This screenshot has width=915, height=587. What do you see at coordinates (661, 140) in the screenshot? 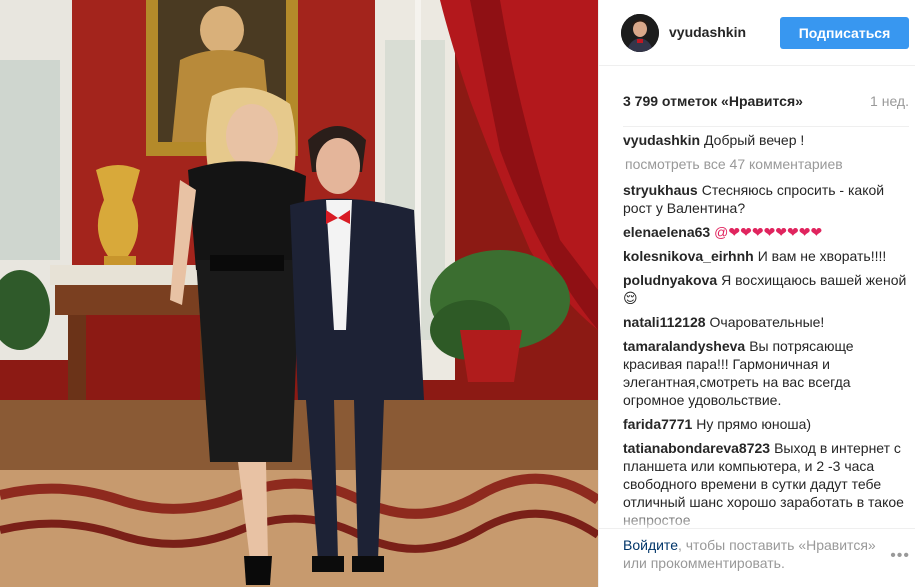
I see `caption-author: vyudashkin` at bounding box center [661, 140].